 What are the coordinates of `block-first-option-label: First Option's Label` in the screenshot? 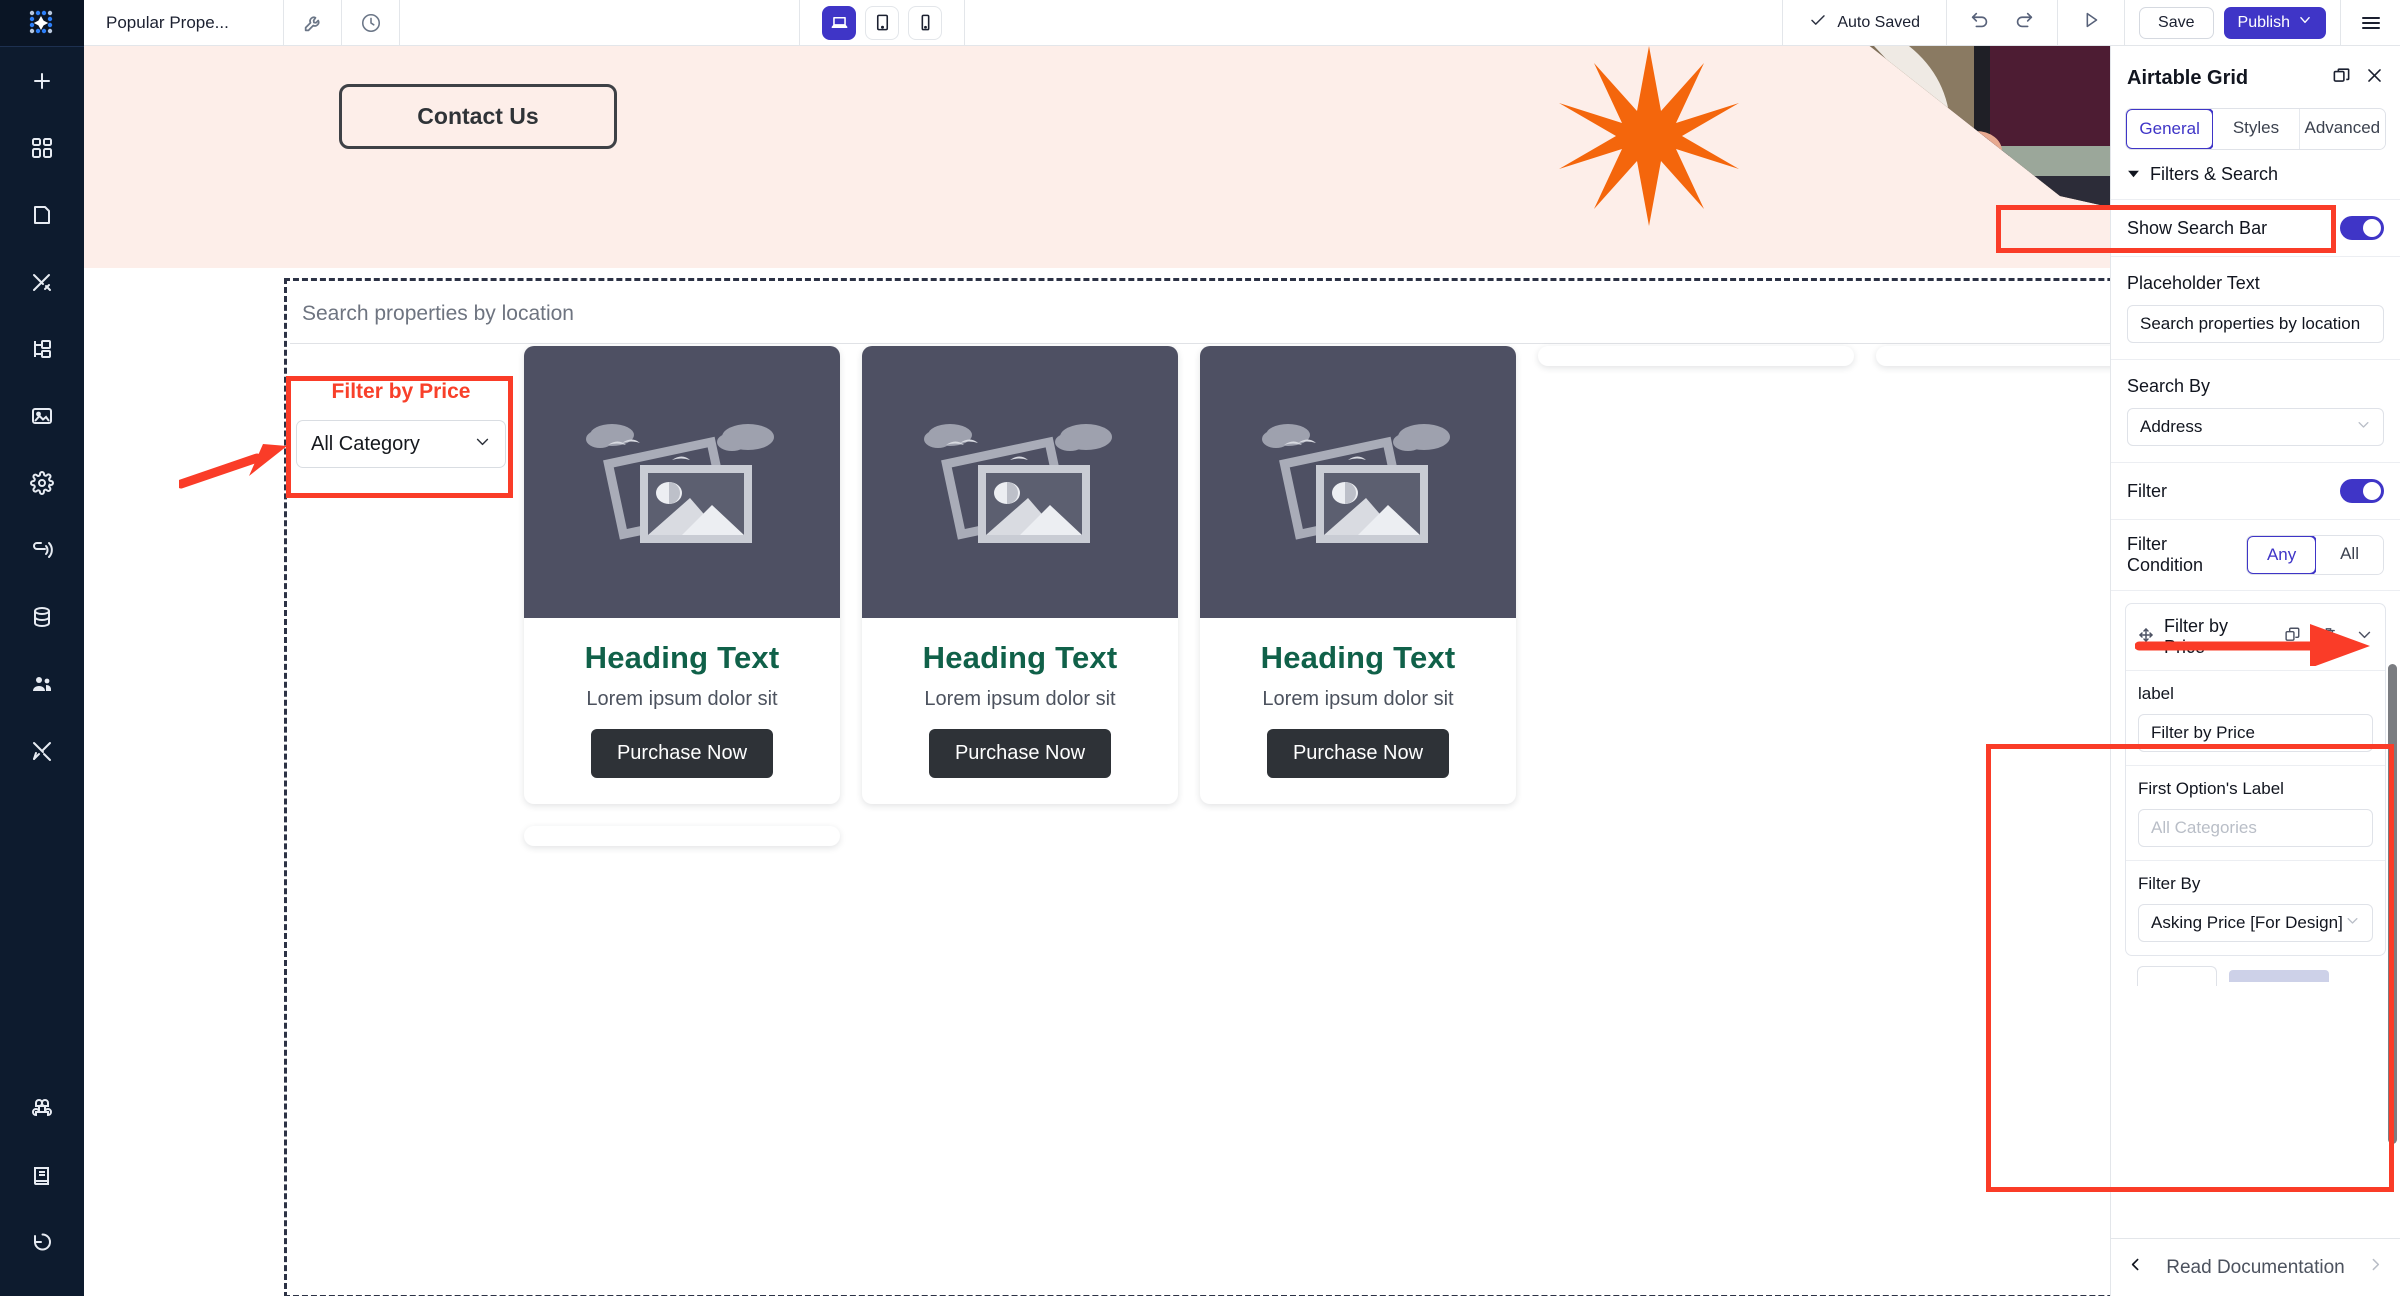 It's located at (2255, 813).